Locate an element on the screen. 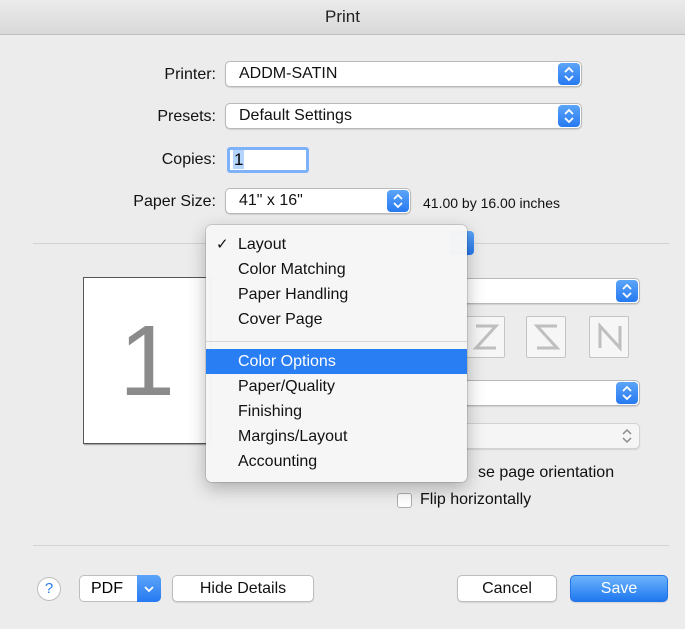 The image size is (685, 629). menu-item-label: Layout is located at coordinates (262, 244).